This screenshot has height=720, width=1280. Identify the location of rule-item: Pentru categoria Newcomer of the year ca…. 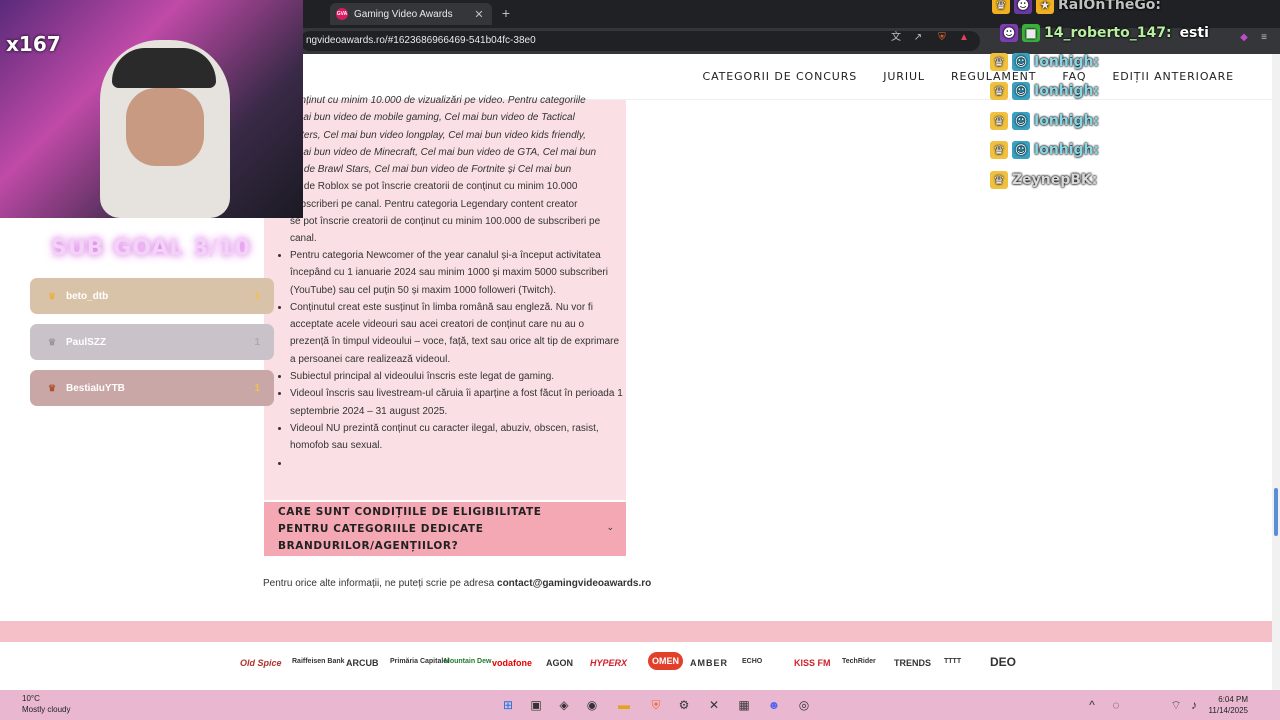
(457, 273).